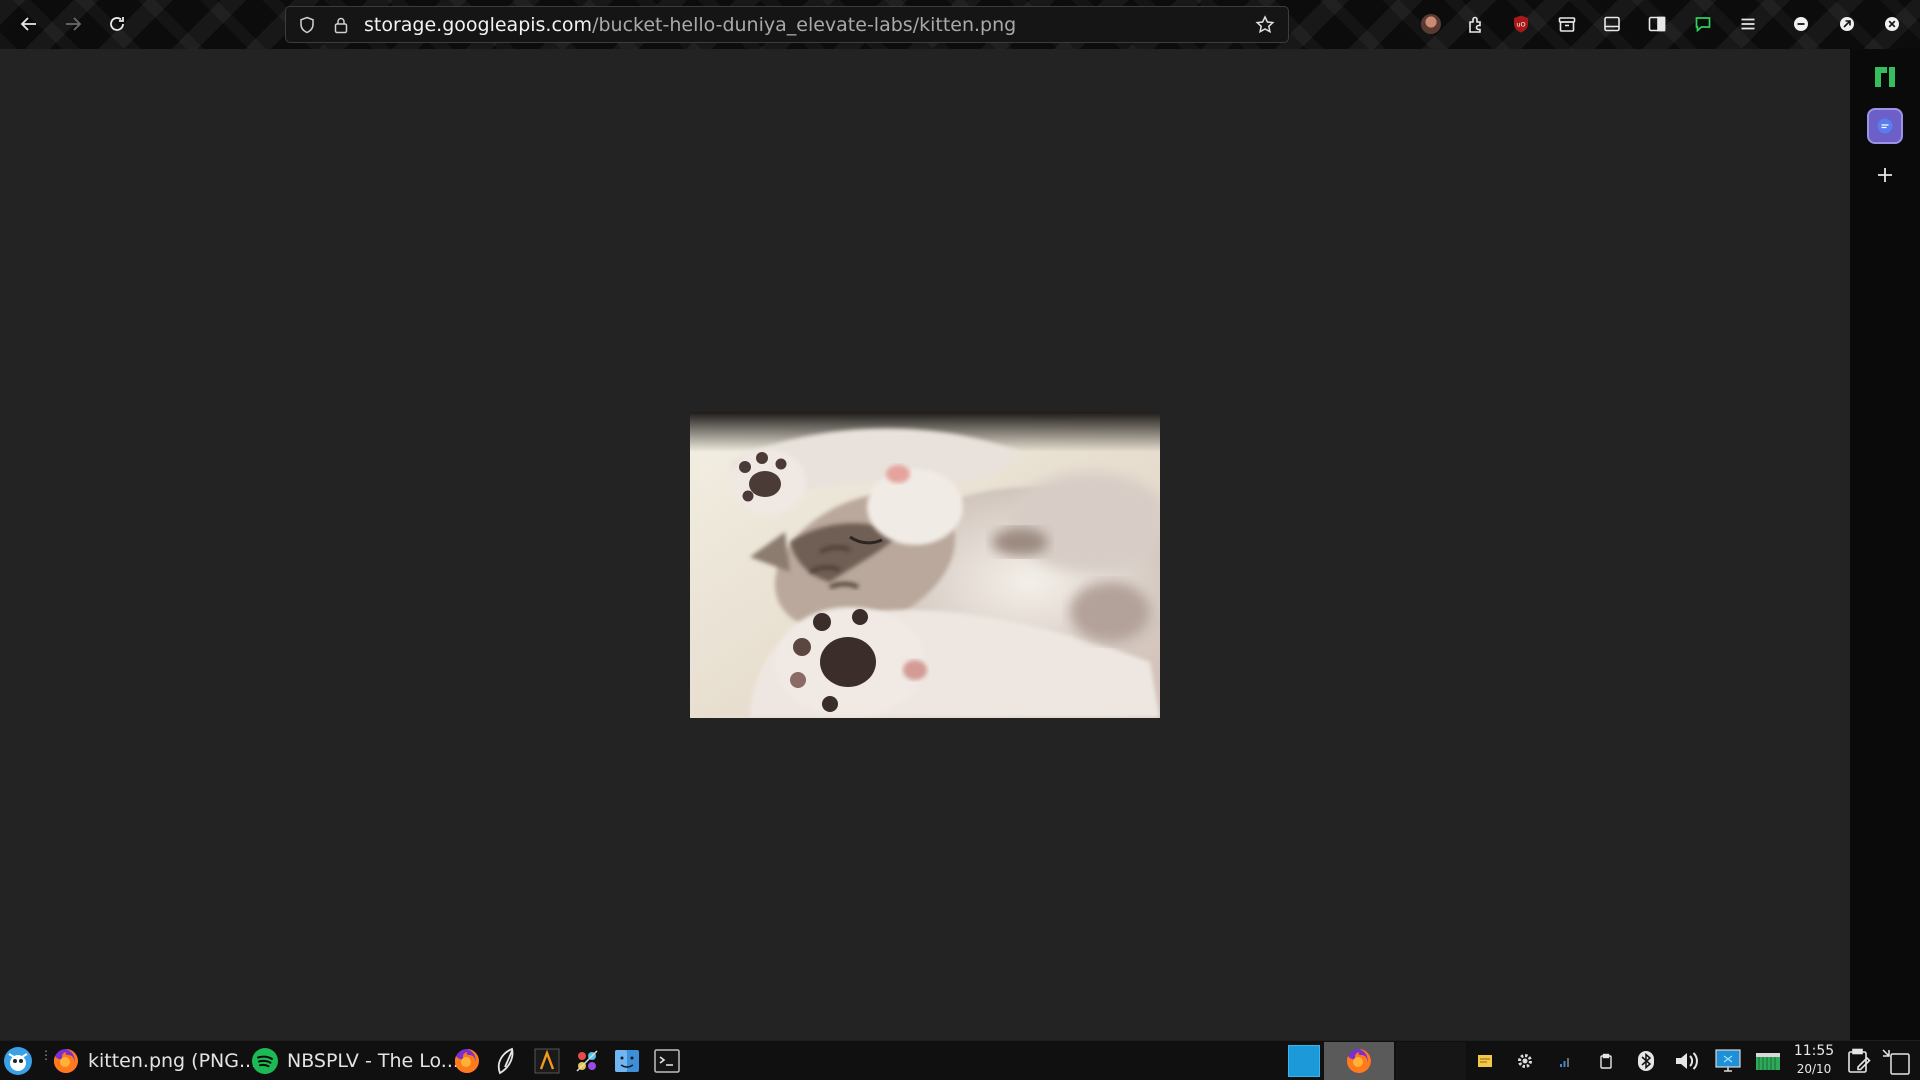 The height and width of the screenshot is (1080, 1920). I want to click on quicklaunch-files, so click(627, 1061).